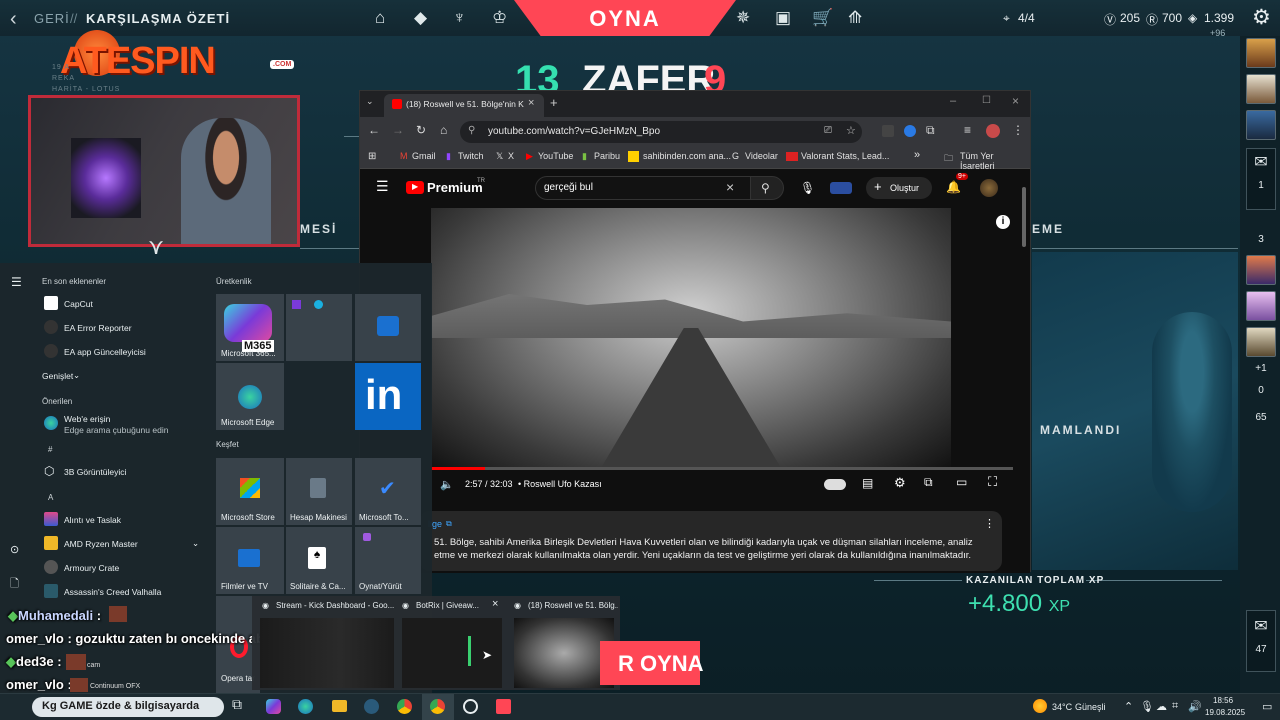 The height and width of the screenshot is (720, 1280). I want to click on onedrive-icon: ☁, so click(1161, 706).